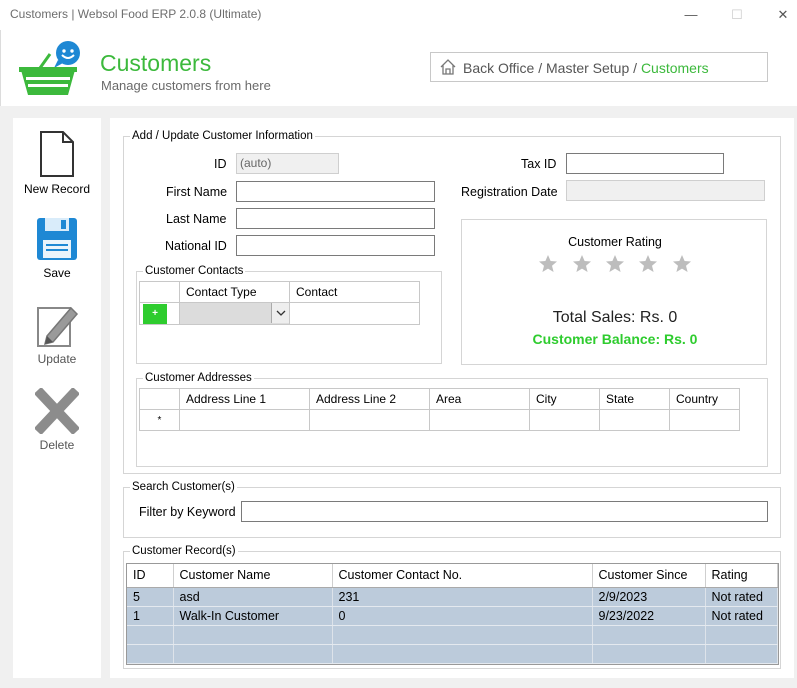 The height and width of the screenshot is (688, 797). I want to click on customer-contacts-legend: Customer Contacts, so click(194, 271).